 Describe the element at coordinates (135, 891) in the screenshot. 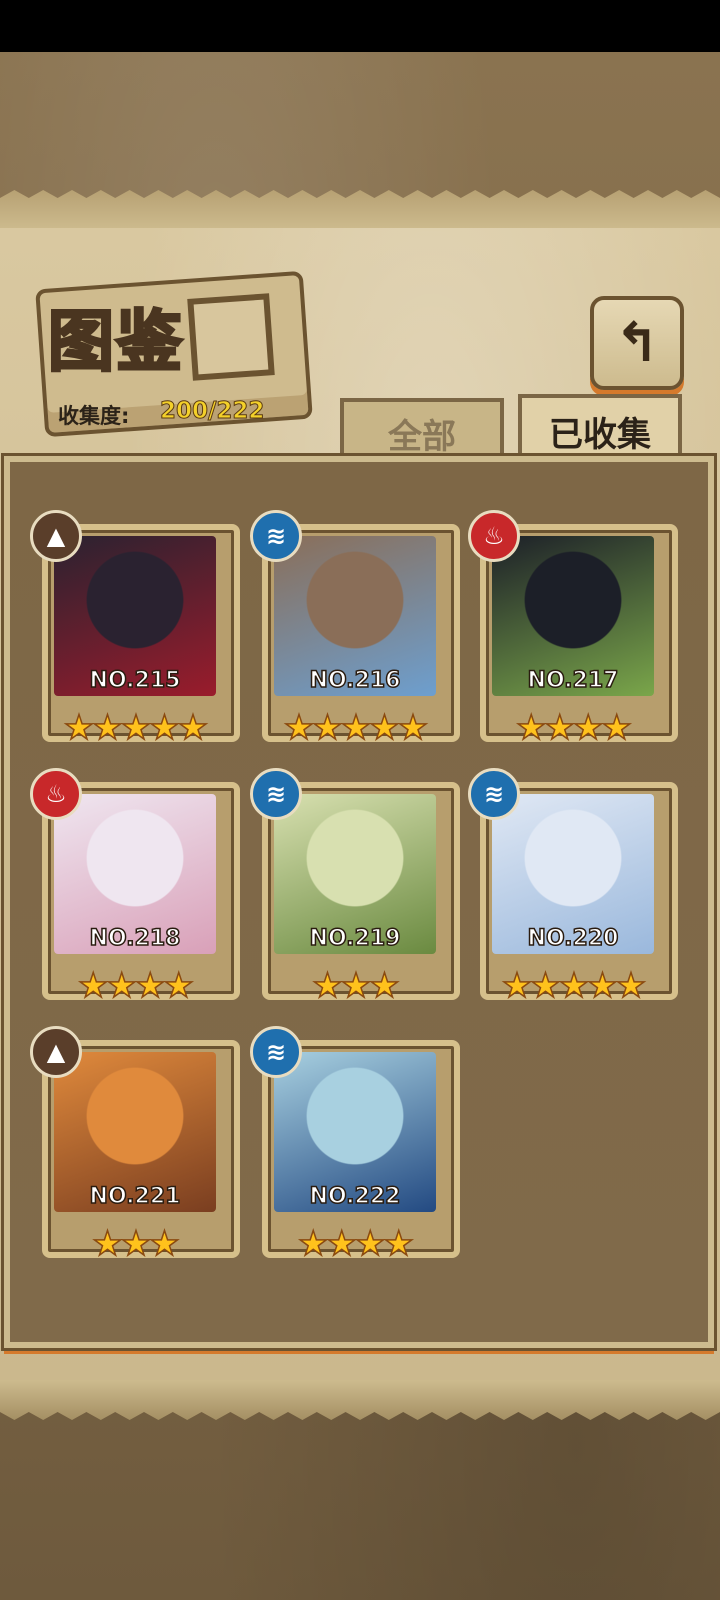

I see `character-card: NO.218 ★★★★ ♨` at that location.